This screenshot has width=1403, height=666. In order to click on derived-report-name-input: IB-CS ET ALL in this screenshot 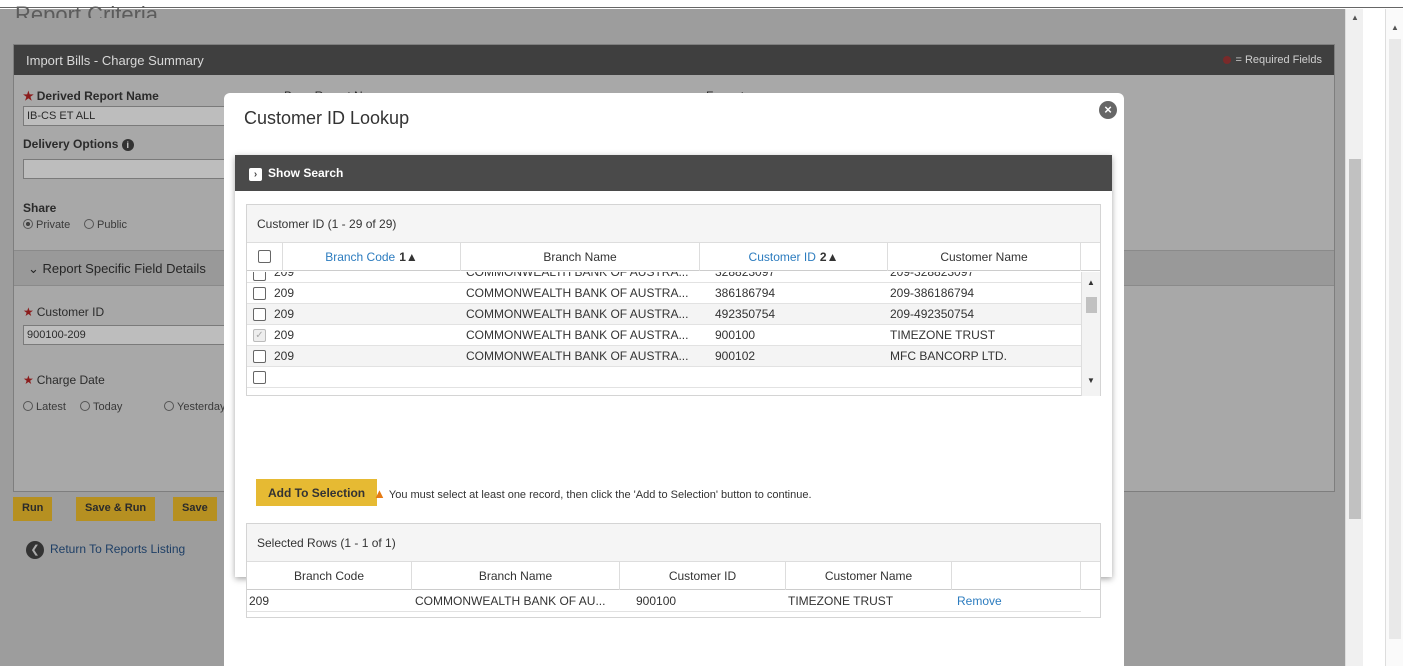, I will do `click(125, 116)`.